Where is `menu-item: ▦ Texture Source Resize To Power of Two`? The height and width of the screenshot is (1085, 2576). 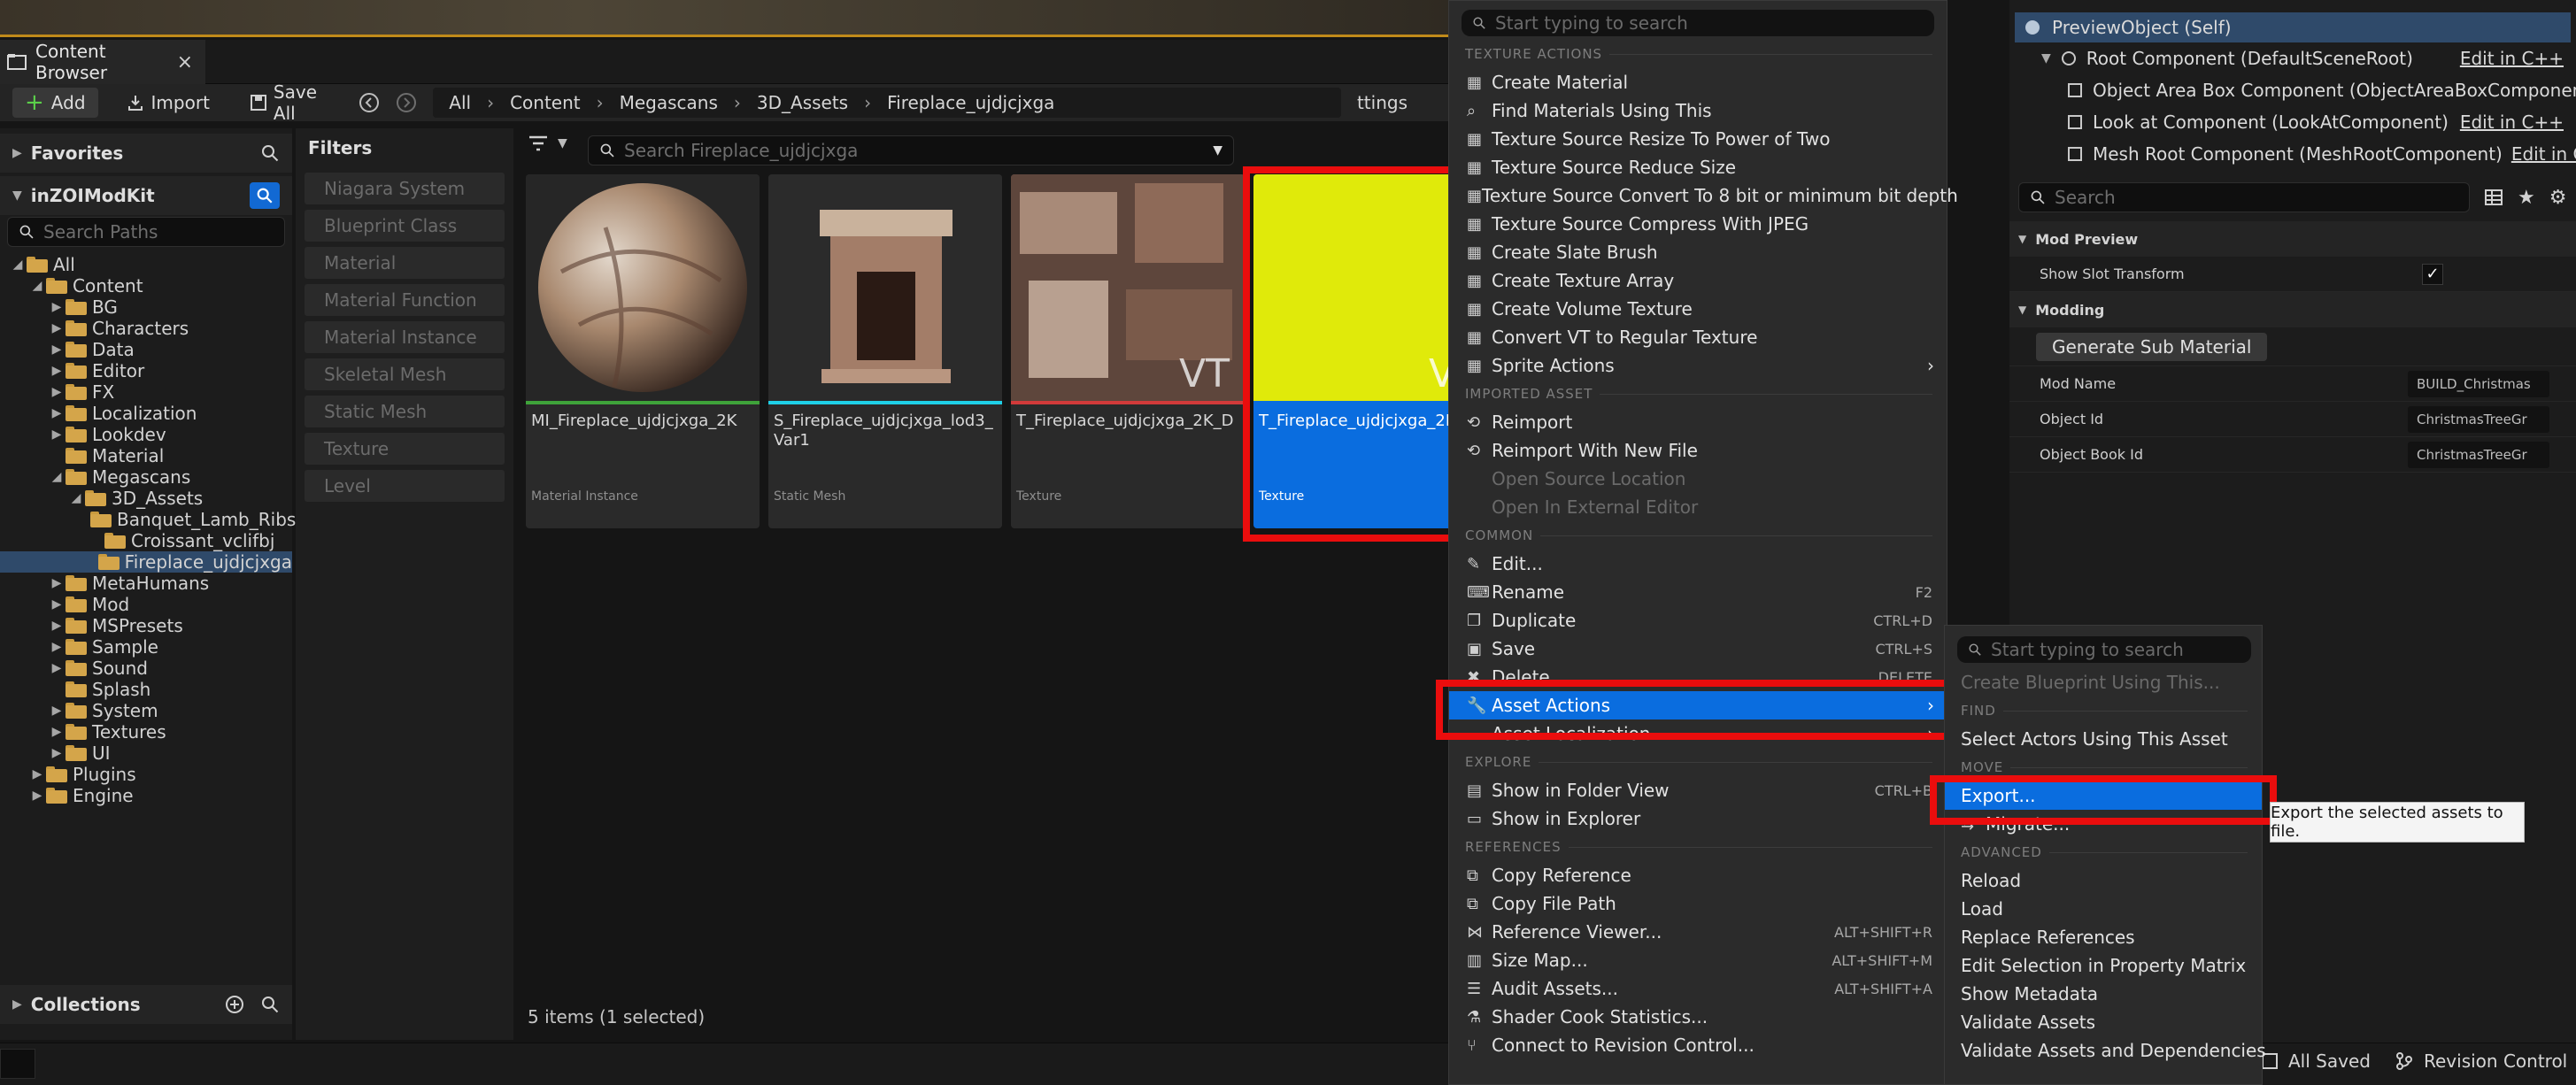
menu-item: ▦ Texture Source Resize To Power of Two is located at coordinates (1698, 139).